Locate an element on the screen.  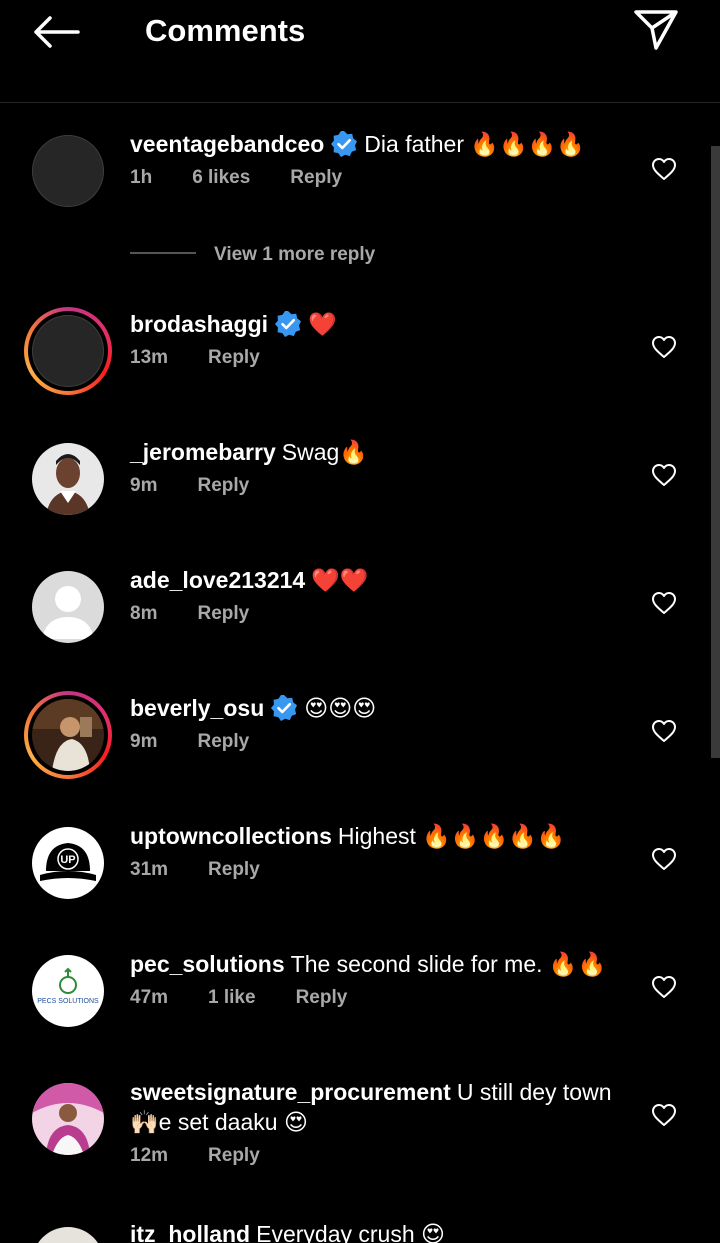
divider is located at coordinates (163, 253).